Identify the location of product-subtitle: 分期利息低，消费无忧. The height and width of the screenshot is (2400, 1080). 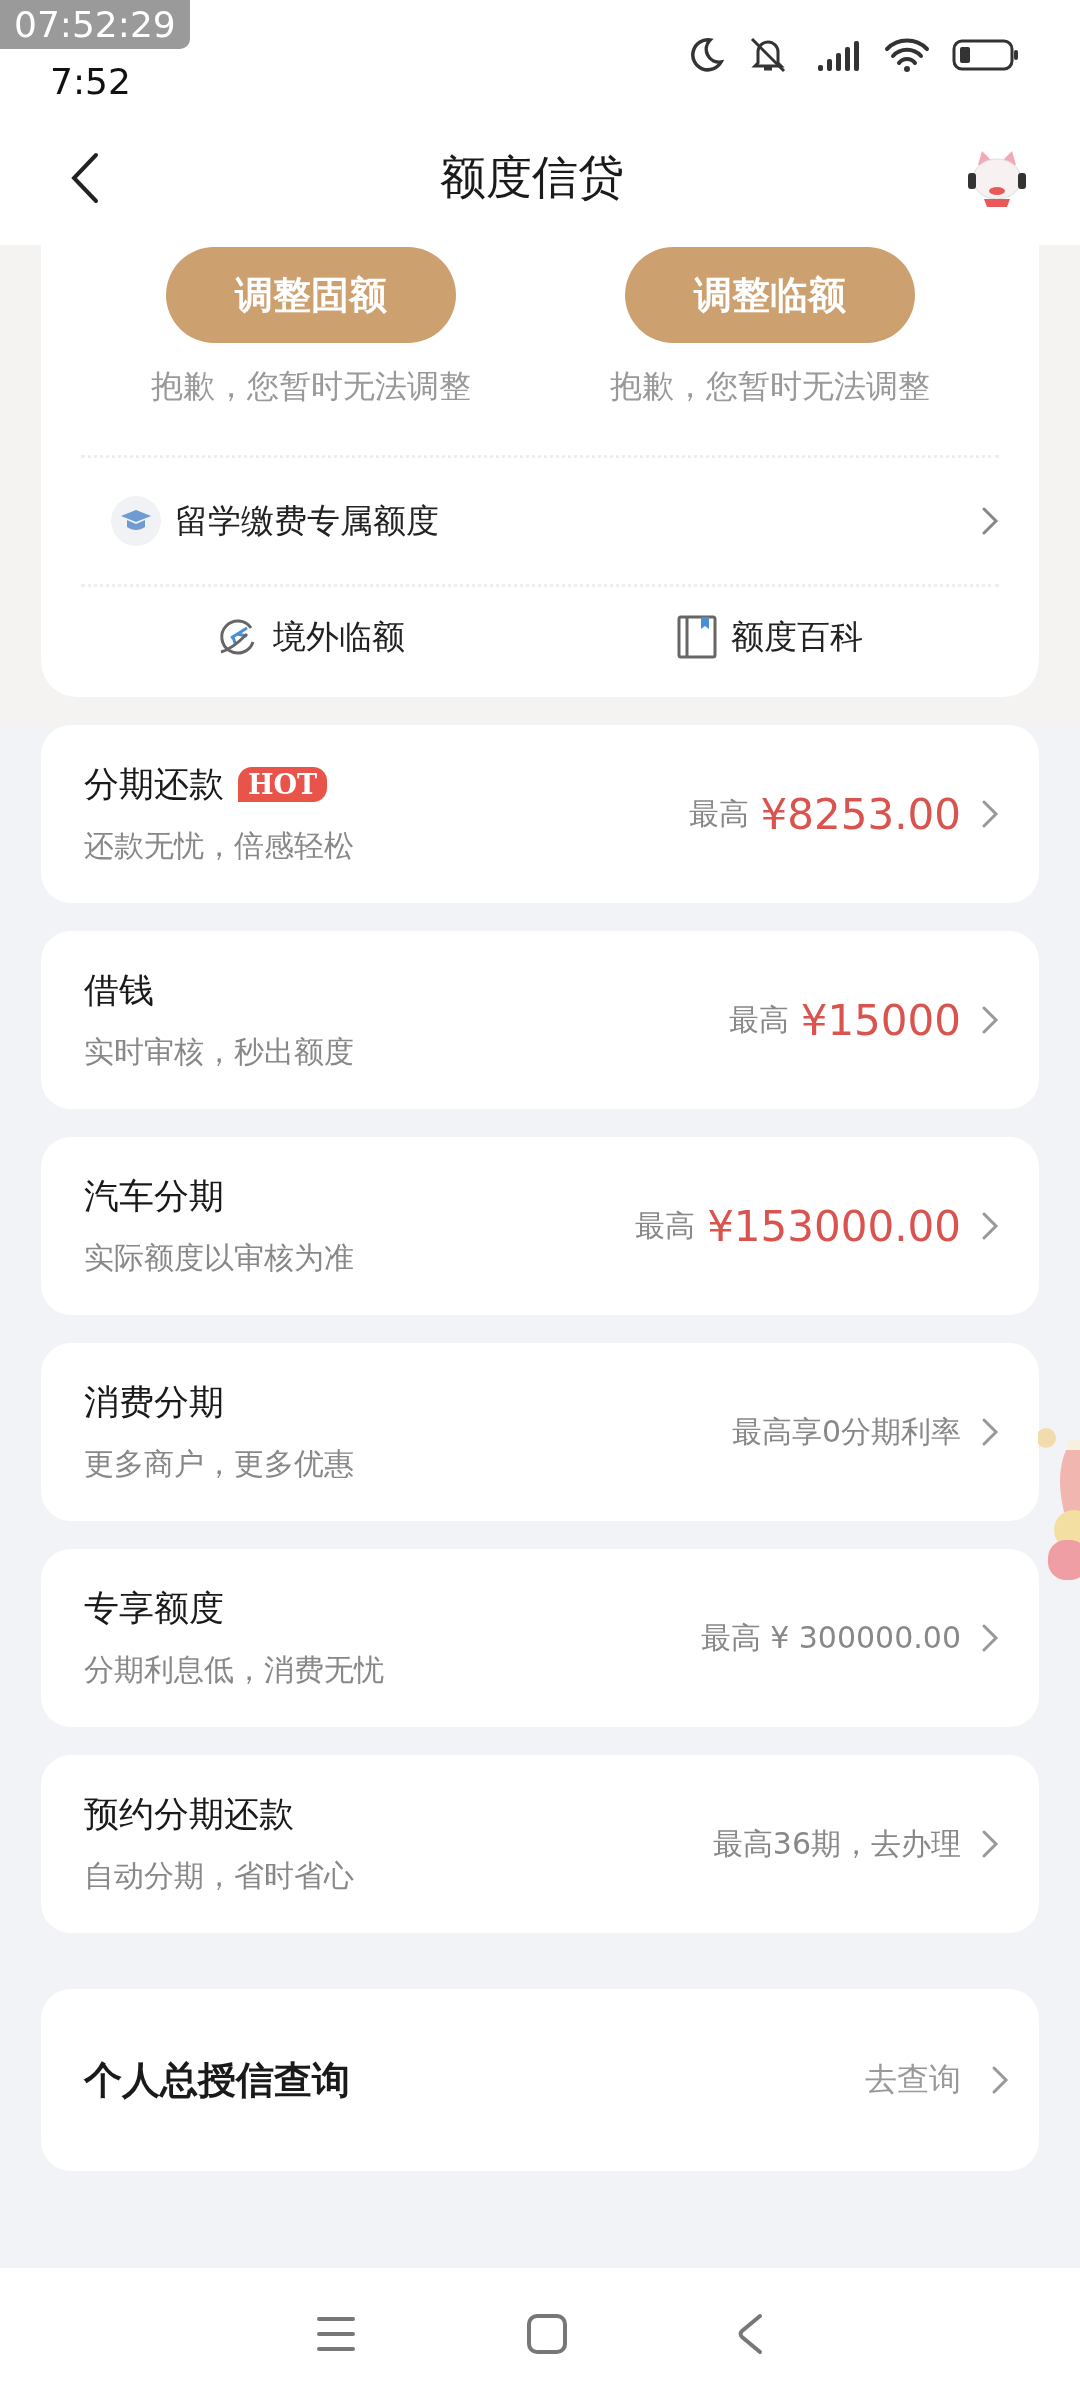
(234, 1670).